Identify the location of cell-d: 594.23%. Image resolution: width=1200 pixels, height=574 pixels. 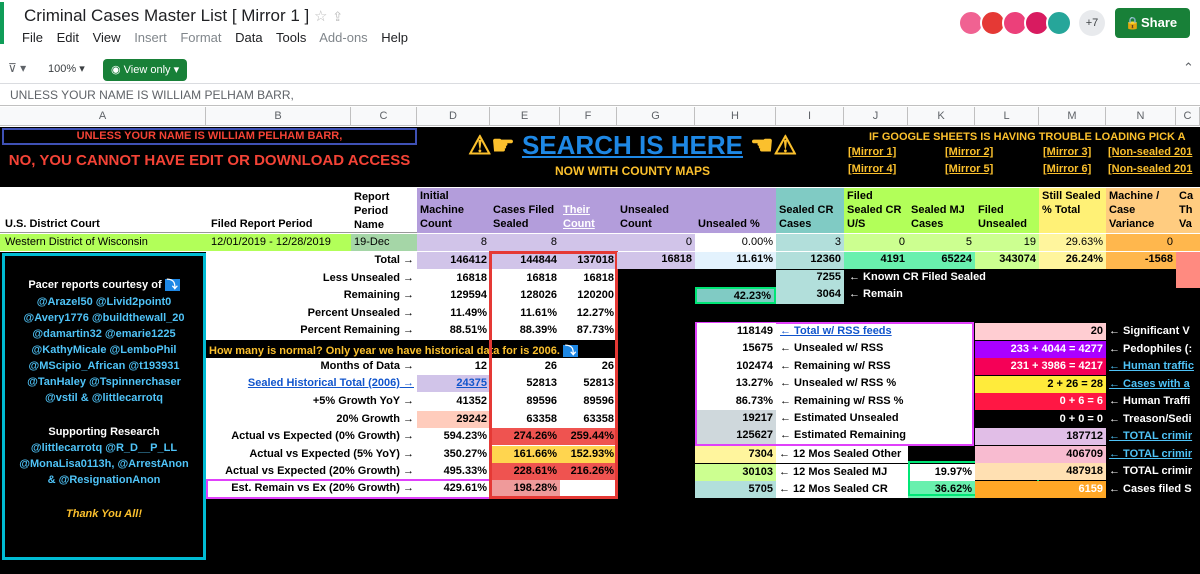
(453, 436).